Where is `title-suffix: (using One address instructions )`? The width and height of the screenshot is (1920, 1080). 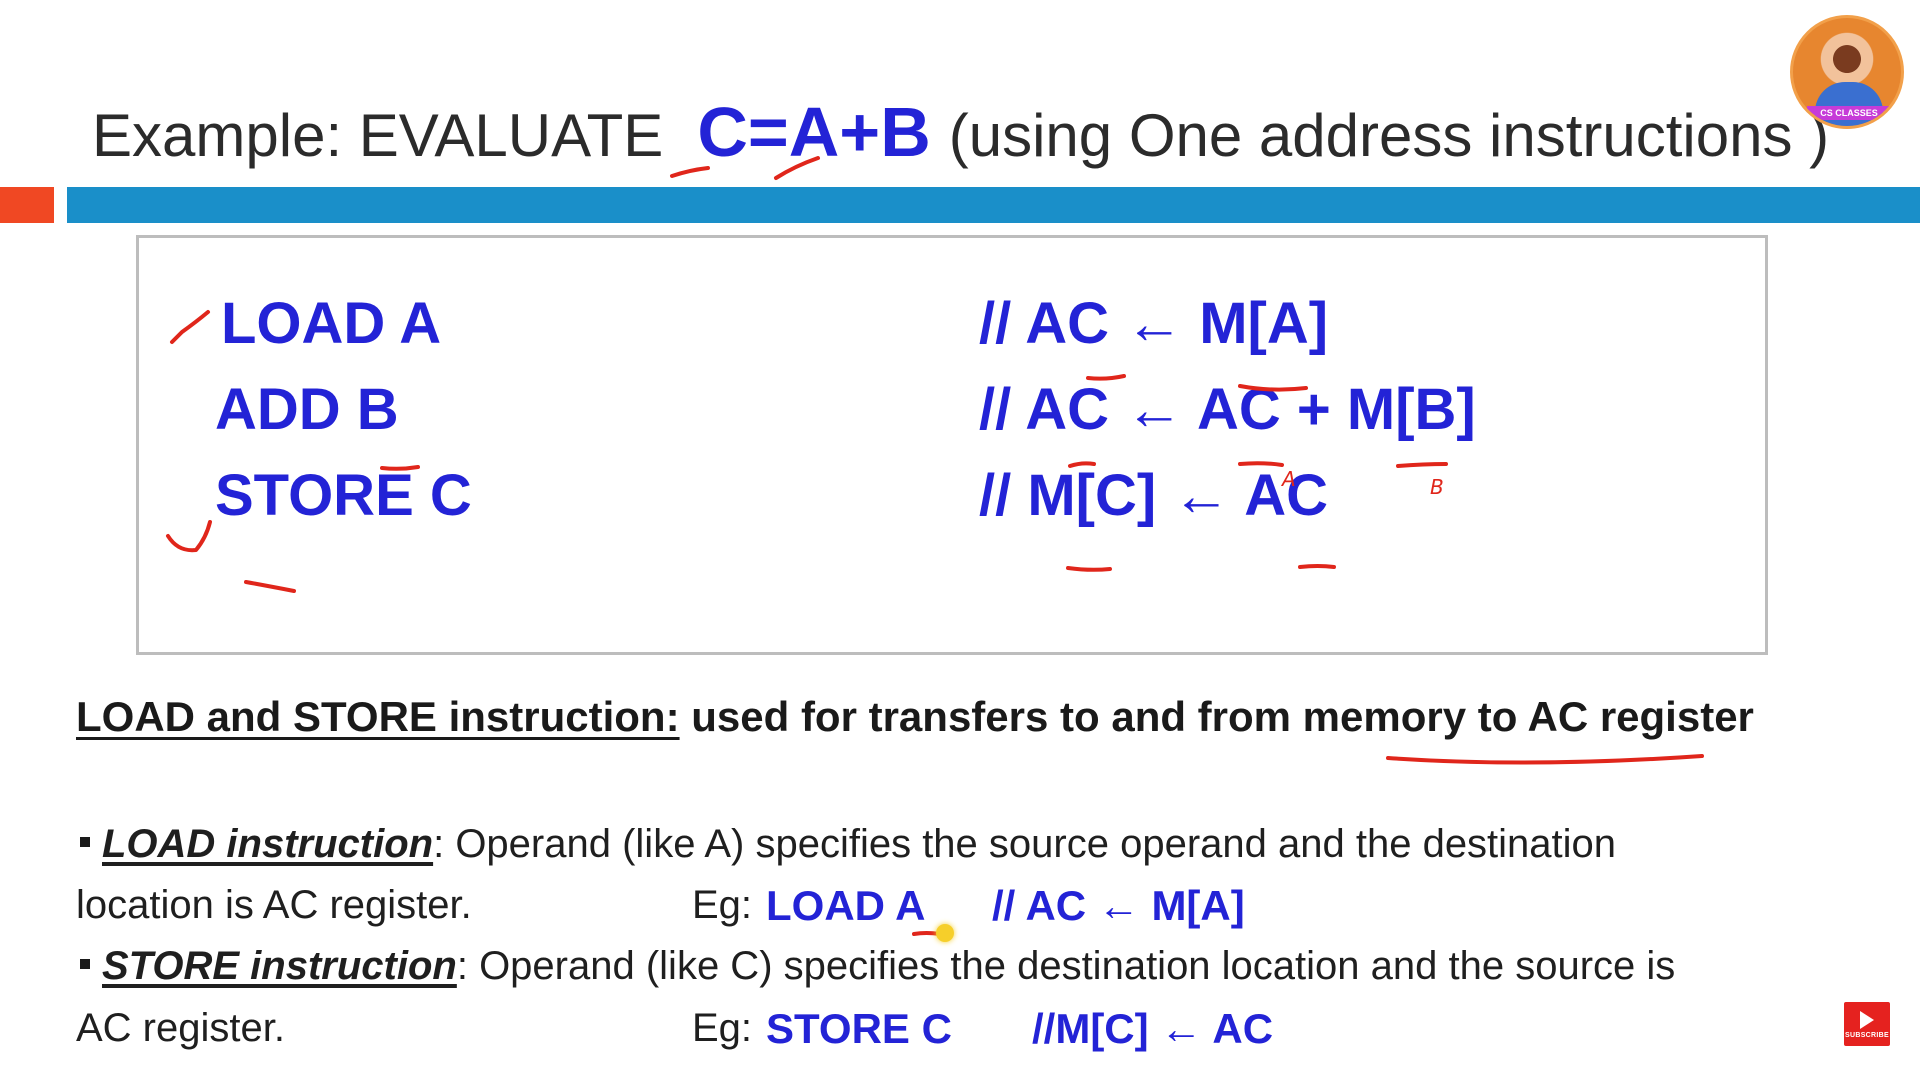
title-suffix: (using One address instructions ) is located at coordinates (1389, 135).